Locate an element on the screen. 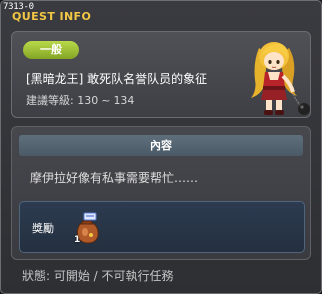  content-section-header: 內容 is located at coordinates (161, 145).